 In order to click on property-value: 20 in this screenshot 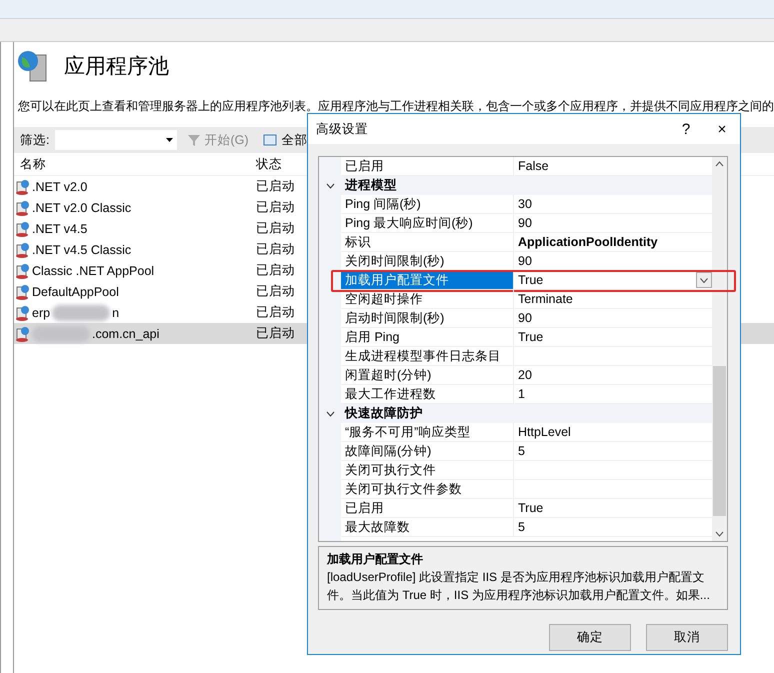, I will do `click(525, 375)`.